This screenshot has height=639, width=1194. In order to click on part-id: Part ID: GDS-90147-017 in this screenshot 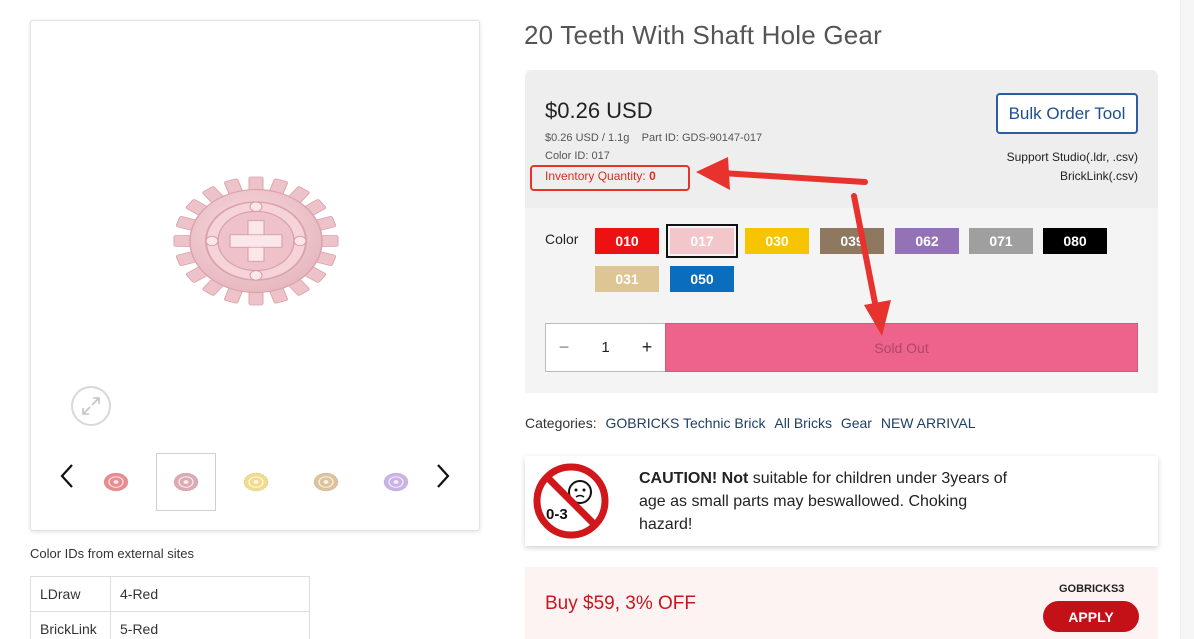, I will do `click(702, 138)`.